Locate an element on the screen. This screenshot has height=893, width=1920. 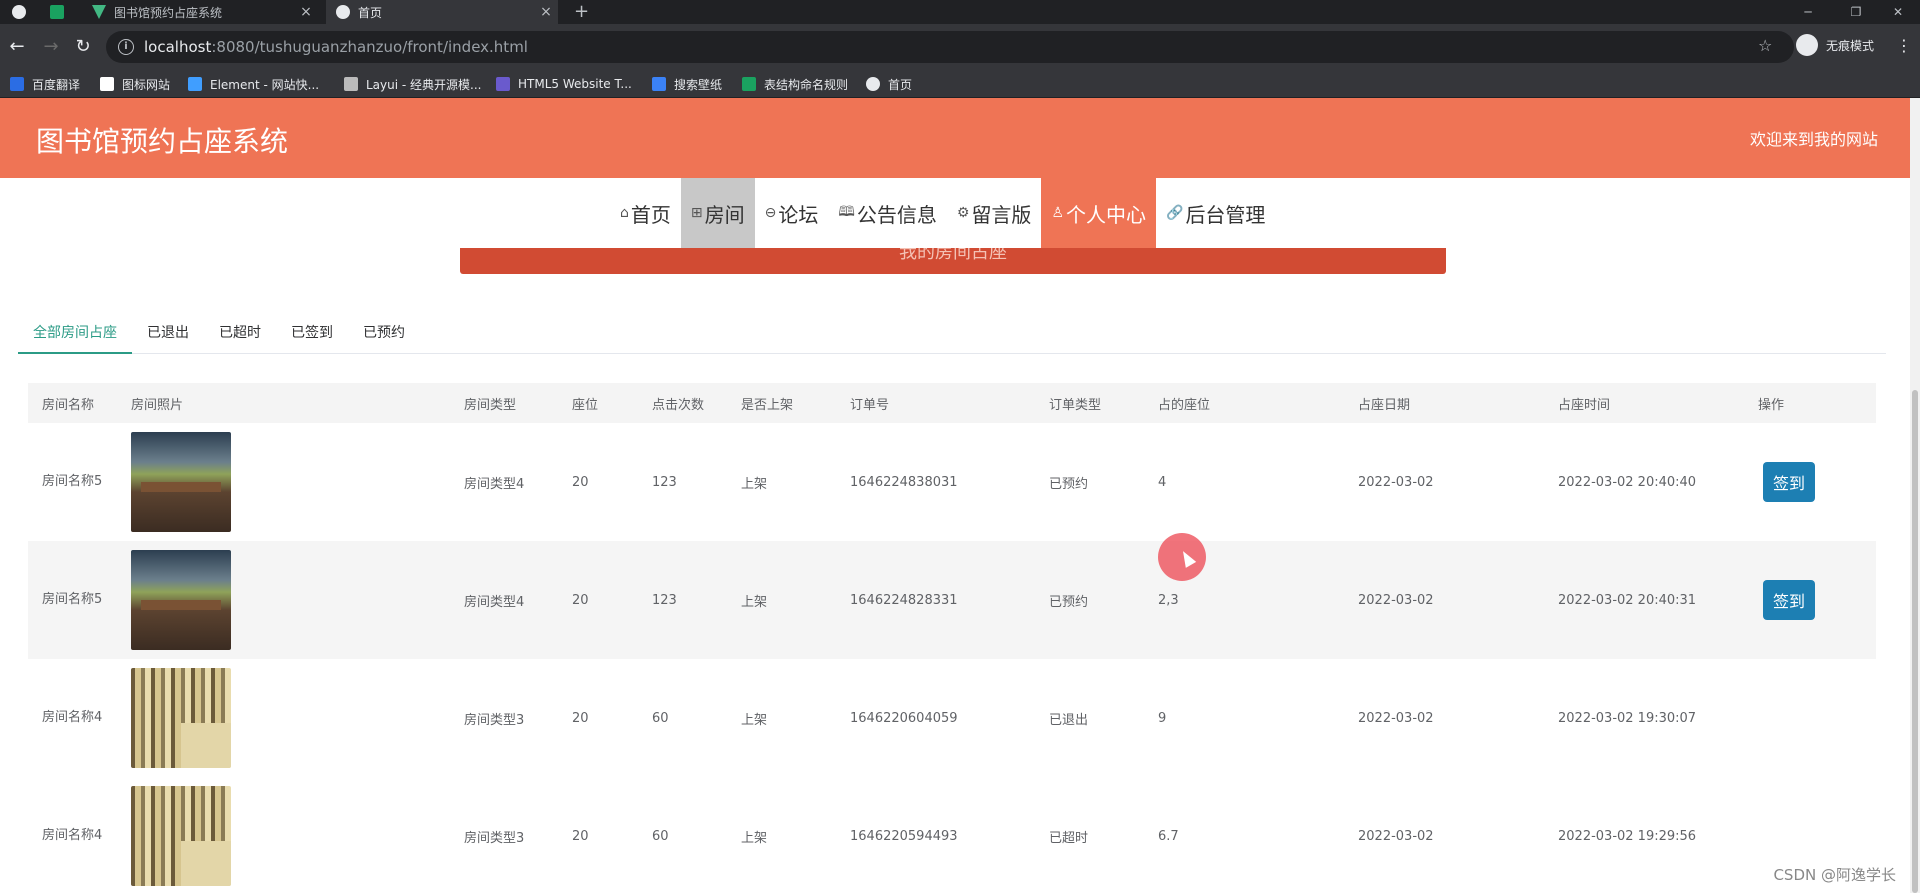
incognito-indicator: 无痕模式 is located at coordinates (1835, 45).